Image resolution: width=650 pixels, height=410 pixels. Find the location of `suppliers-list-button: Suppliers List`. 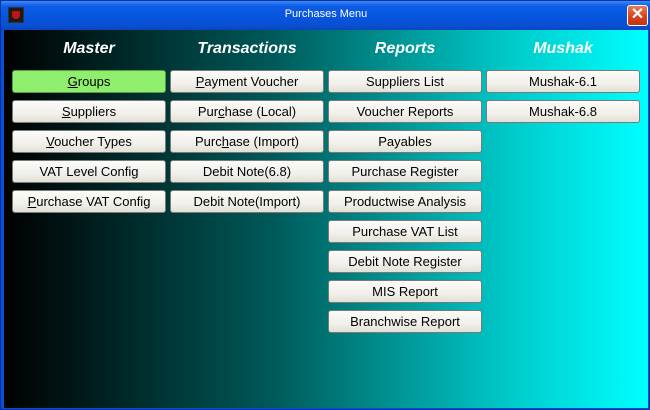

suppliers-list-button: Suppliers List is located at coordinates (405, 81).